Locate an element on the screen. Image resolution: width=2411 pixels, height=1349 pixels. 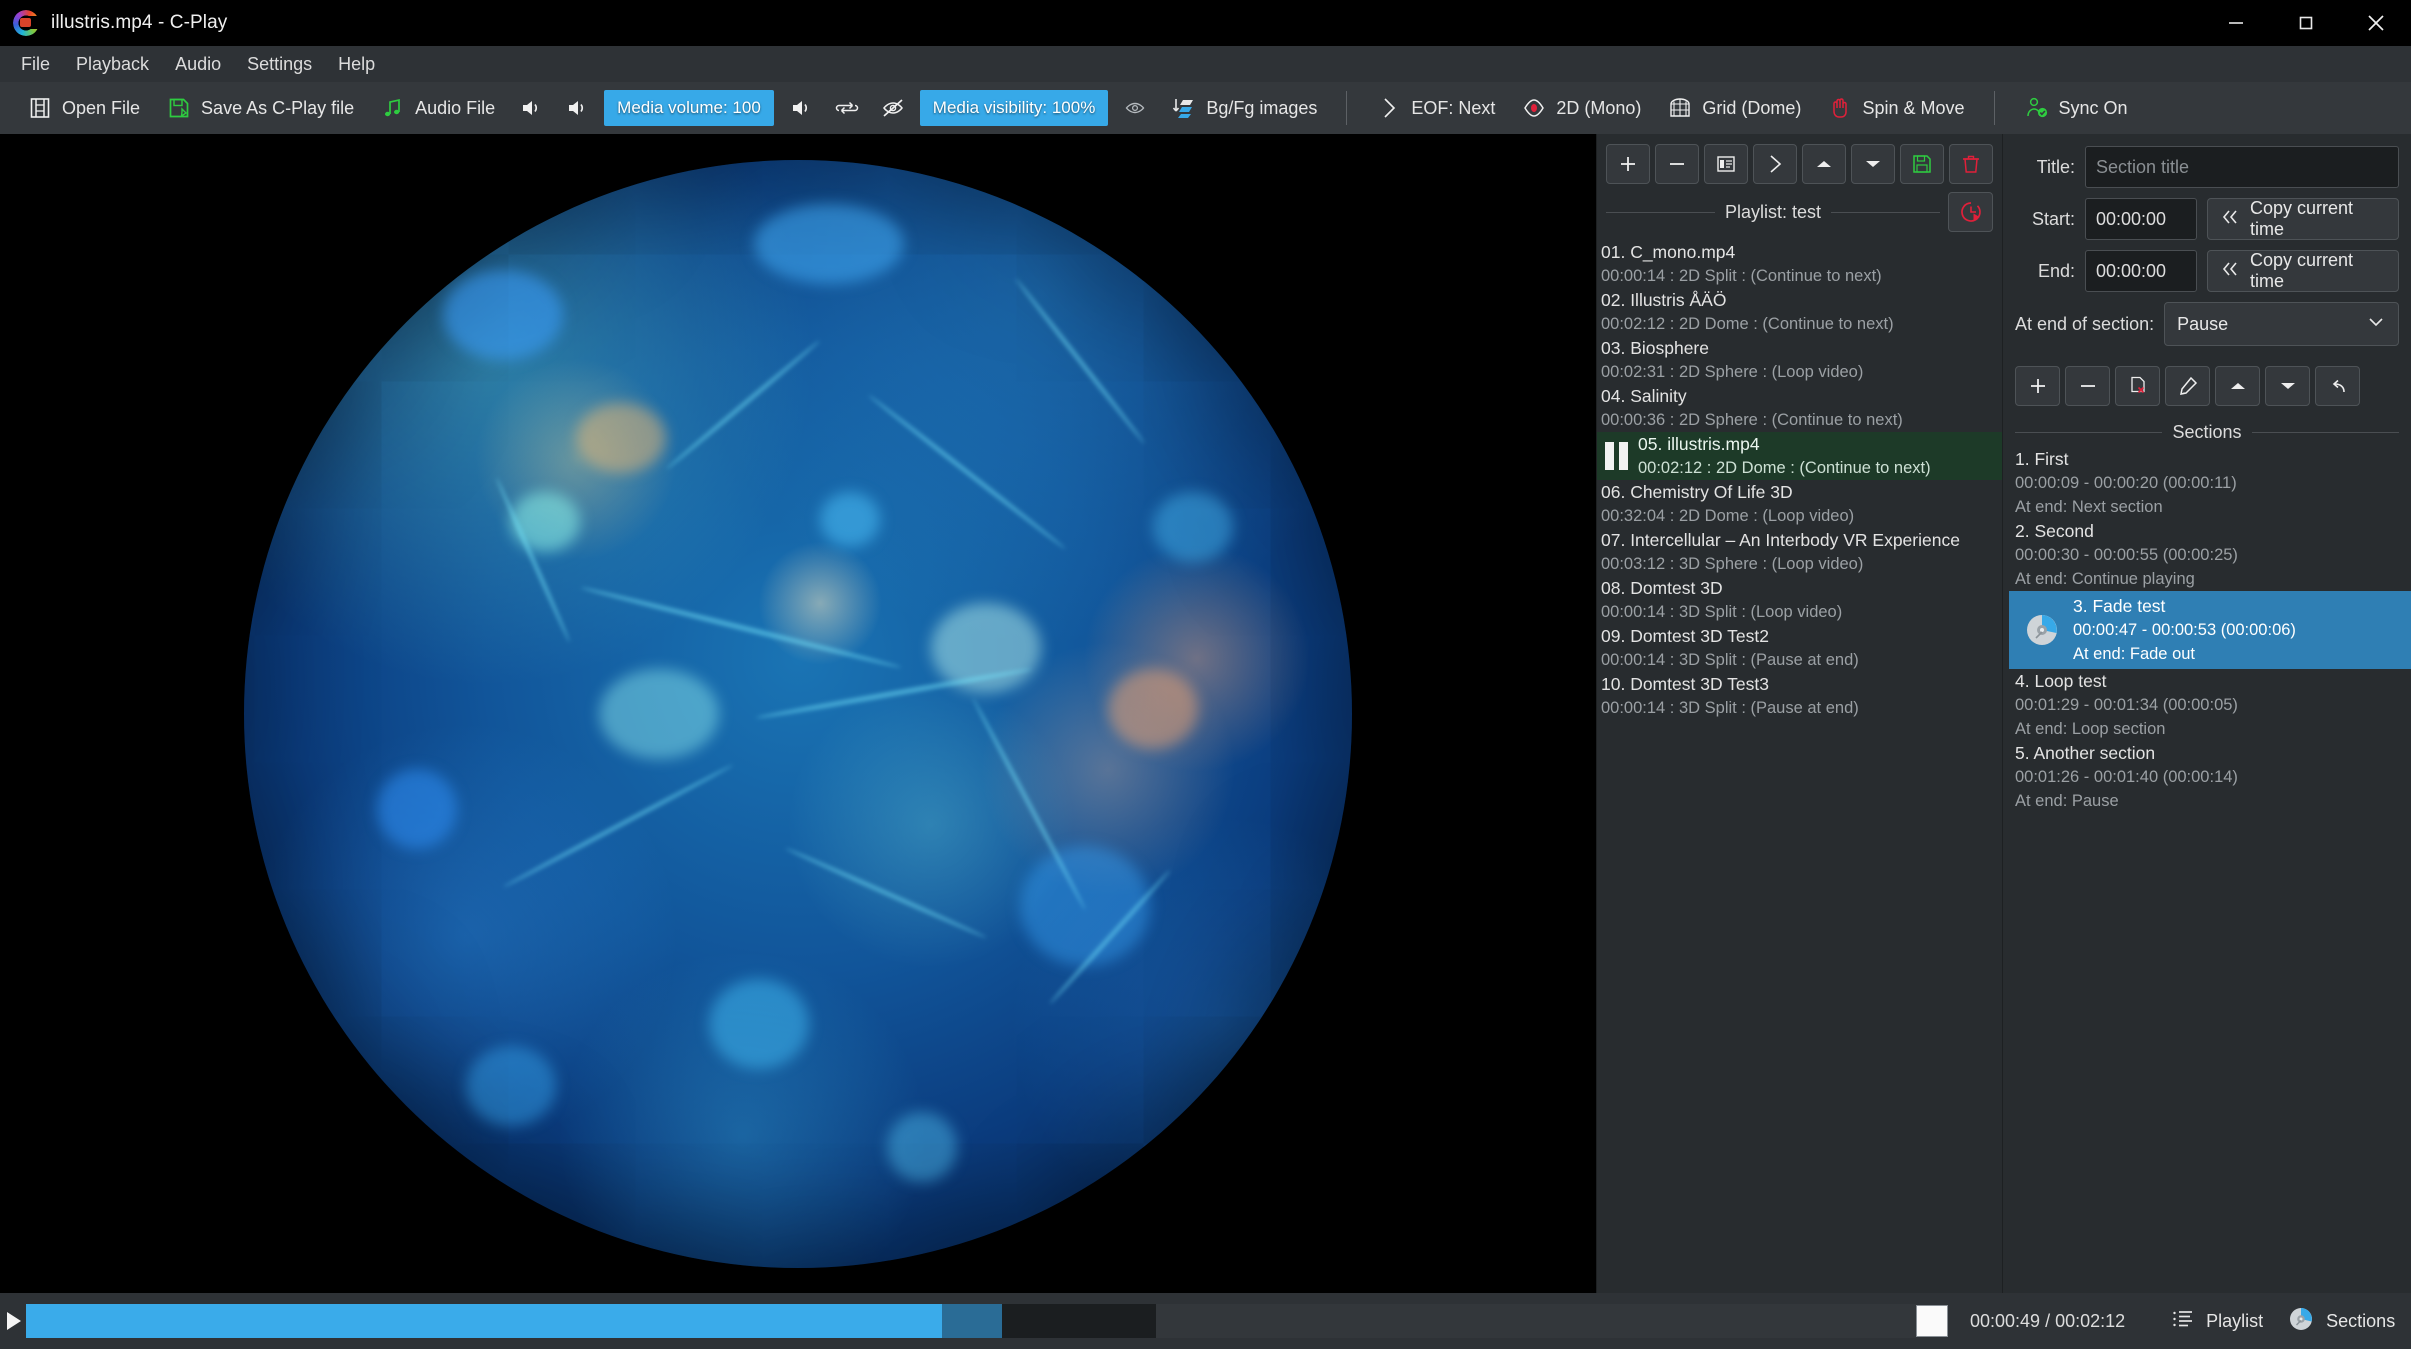
audio-file-button: Audio File is located at coordinates (437, 108).